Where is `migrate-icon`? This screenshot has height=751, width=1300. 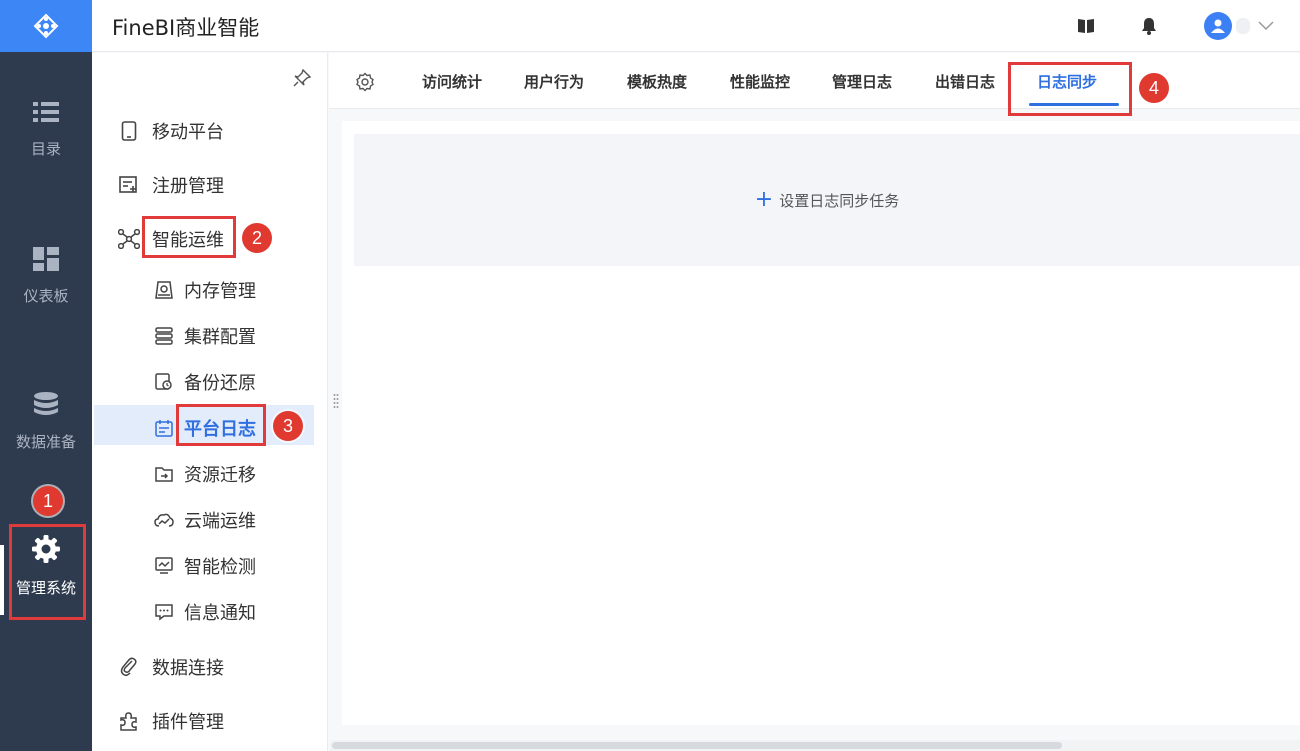
migrate-icon is located at coordinates (164, 474).